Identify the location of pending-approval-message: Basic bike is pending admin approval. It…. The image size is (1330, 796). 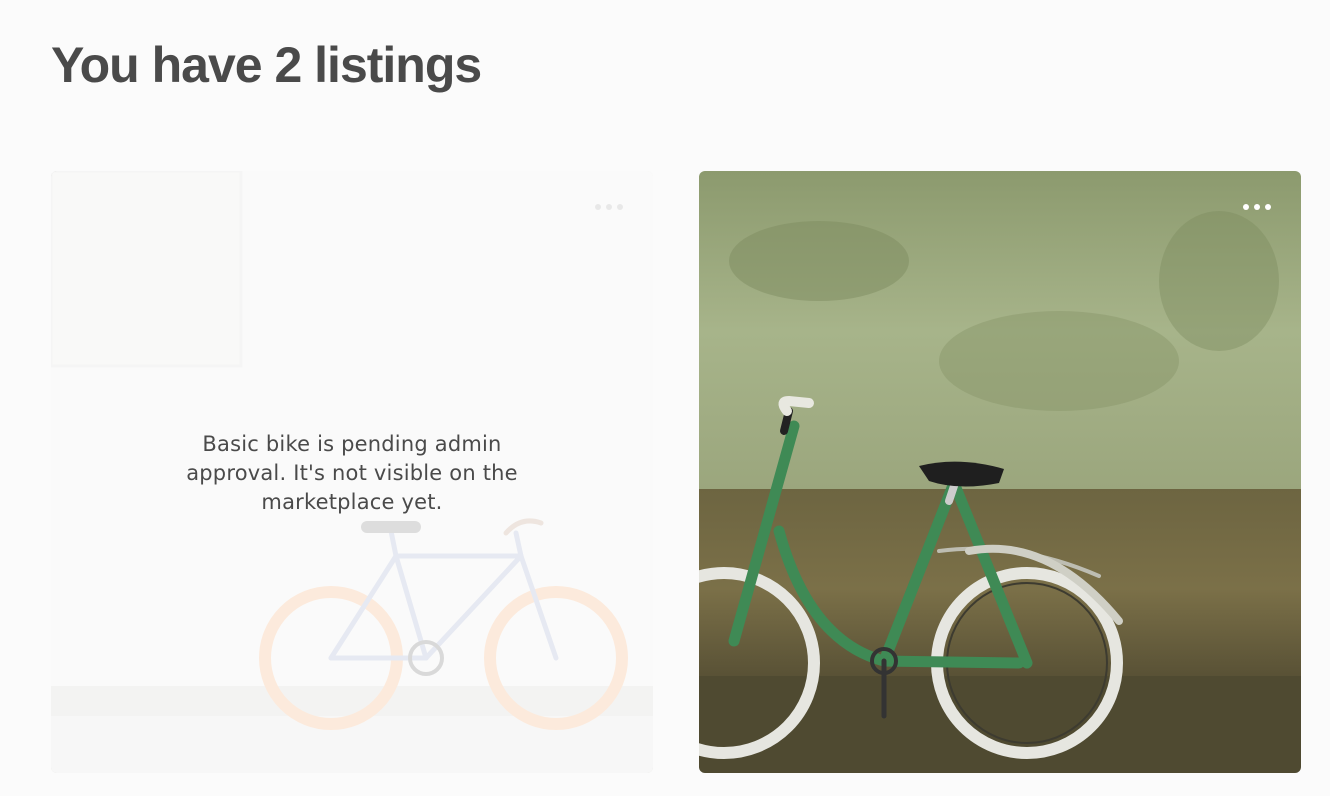
(352, 473).